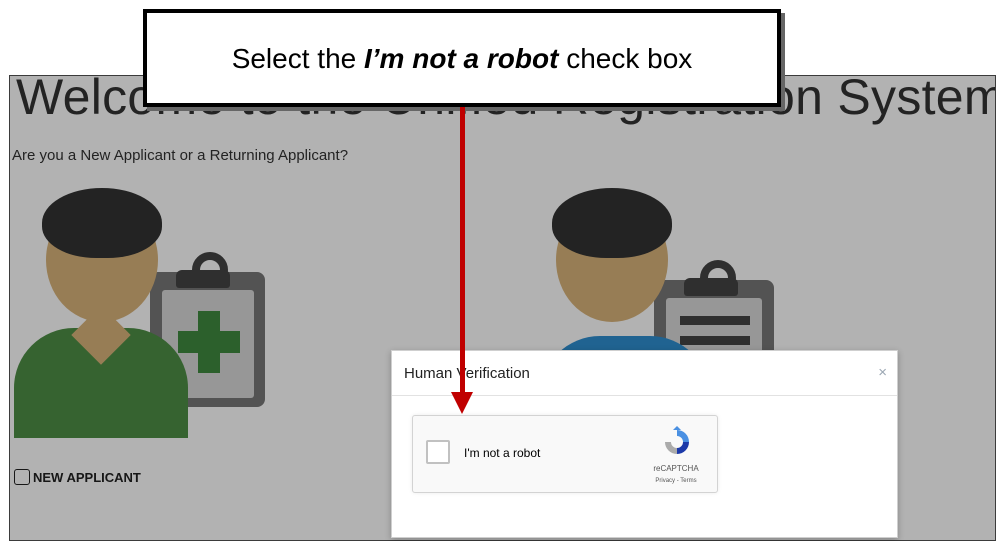 The height and width of the screenshot is (541, 996). I want to click on pointer-arrow-line, so click(462, 251).